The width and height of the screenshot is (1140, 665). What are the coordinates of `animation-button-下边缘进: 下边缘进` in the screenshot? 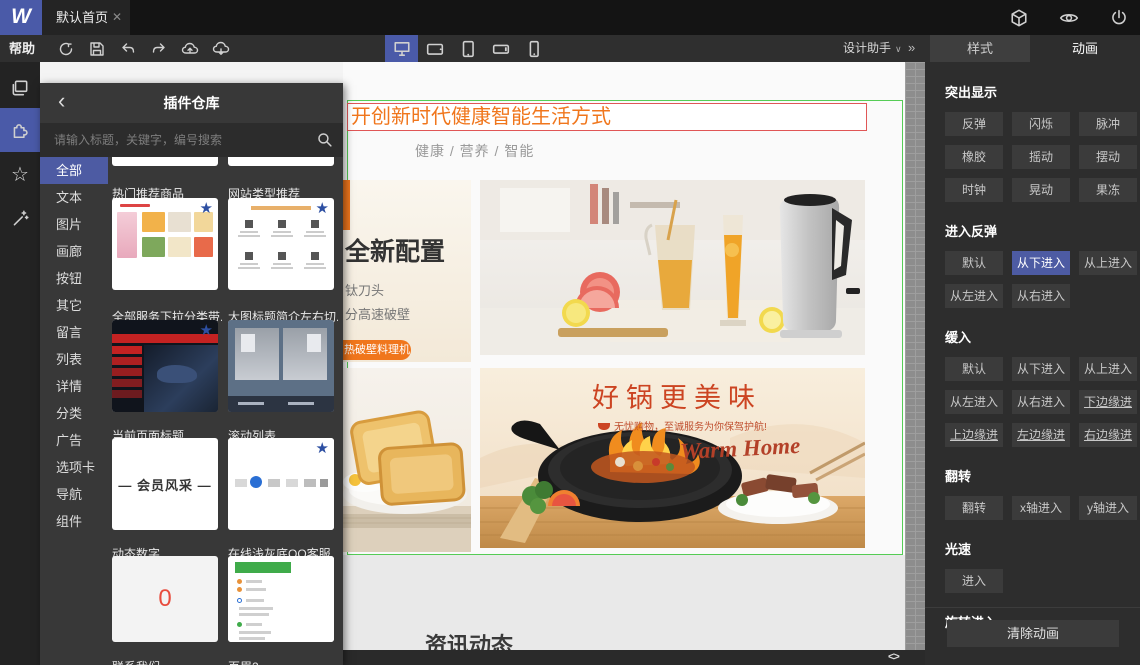 It's located at (1108, 402).